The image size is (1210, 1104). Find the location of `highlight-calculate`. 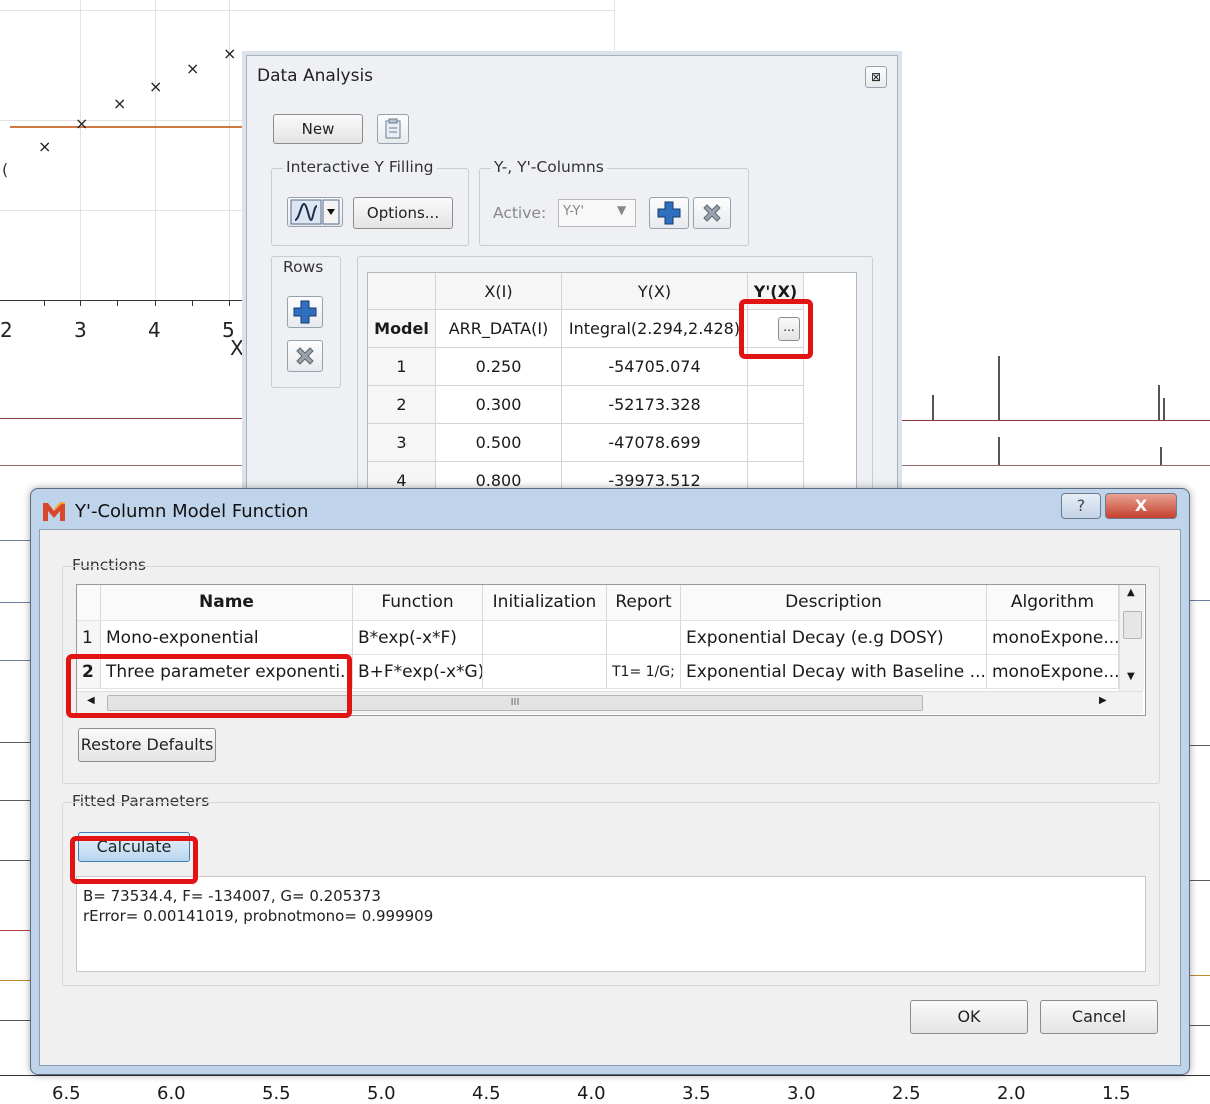

highlight-calculate is located at coordinates (134, 860).